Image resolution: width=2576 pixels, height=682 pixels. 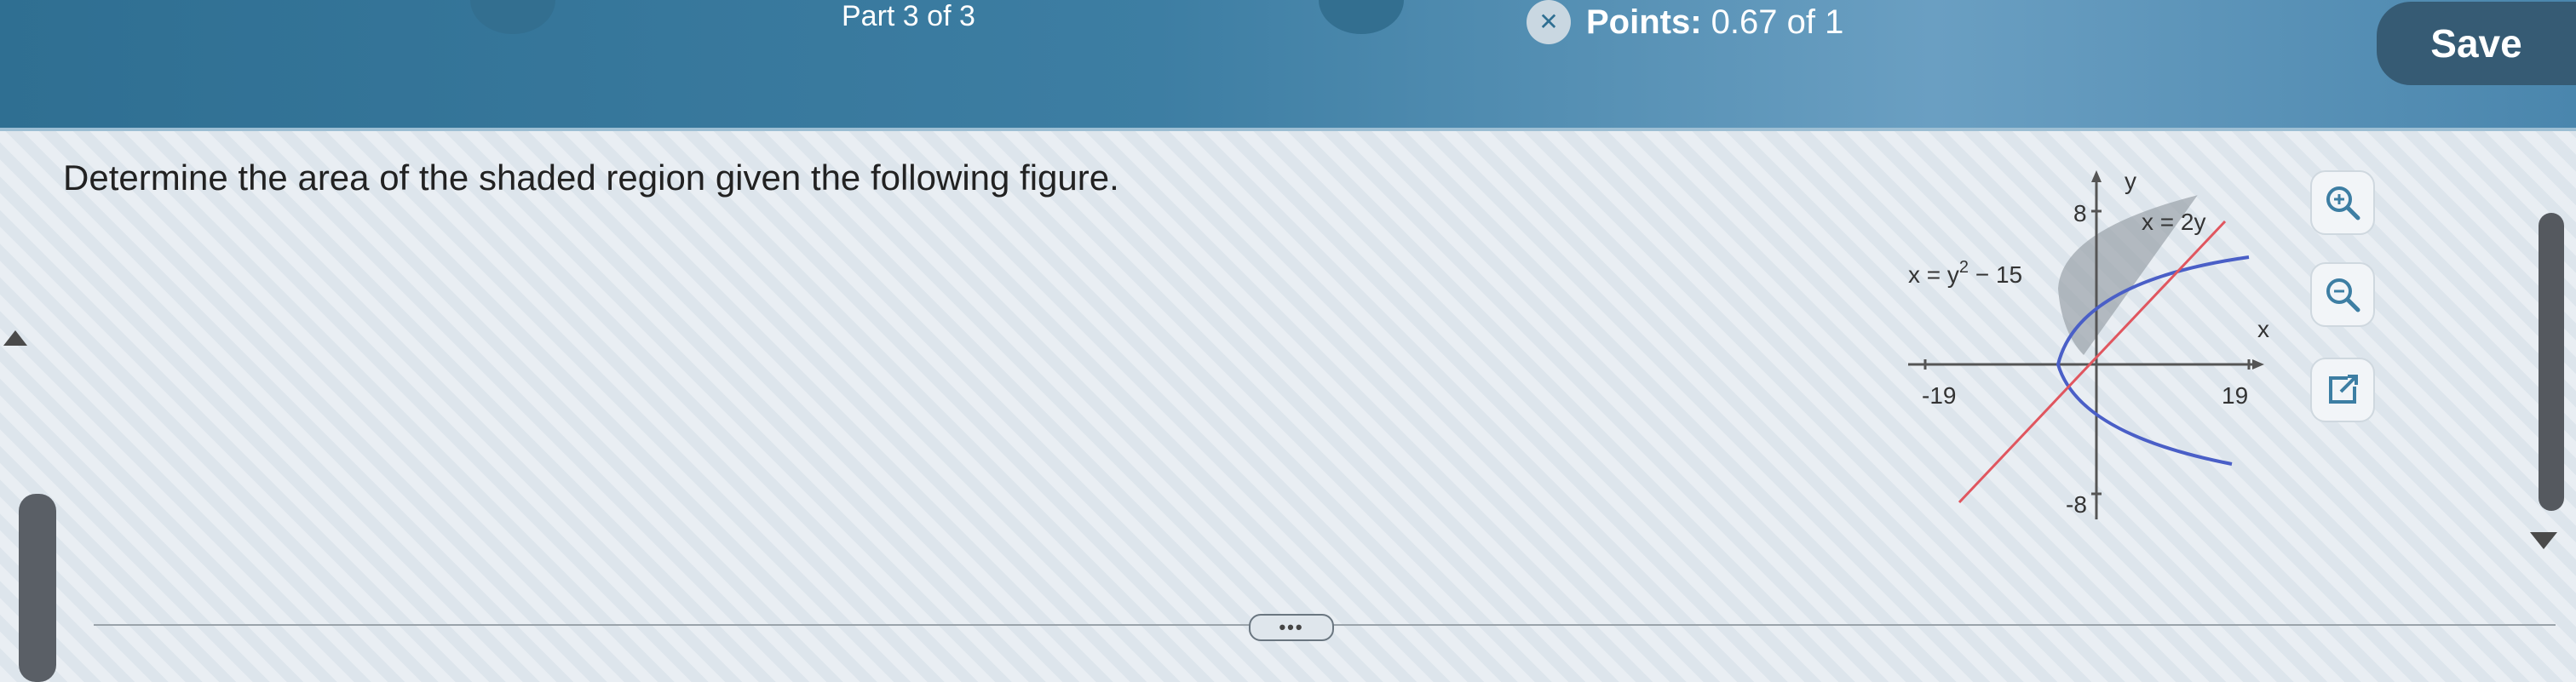 I want to click on tick-label-x-neg: -19, so click(x=1939, y=395).